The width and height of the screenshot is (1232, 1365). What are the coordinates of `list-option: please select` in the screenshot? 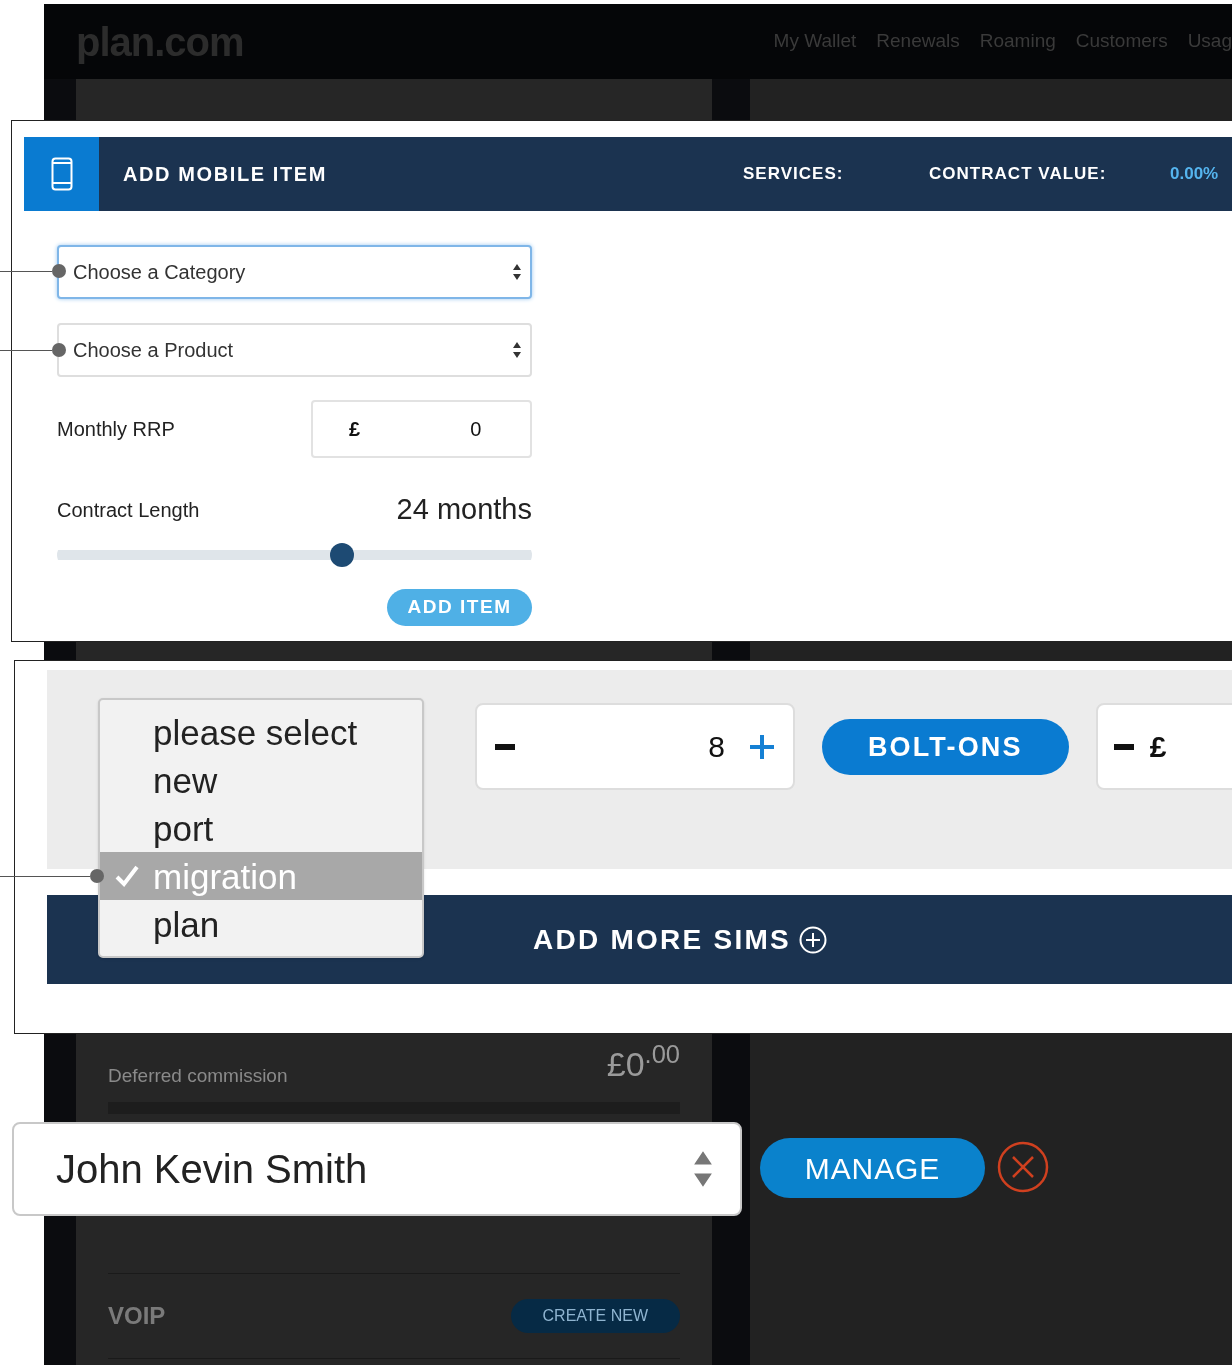 It's located at (261, 732).